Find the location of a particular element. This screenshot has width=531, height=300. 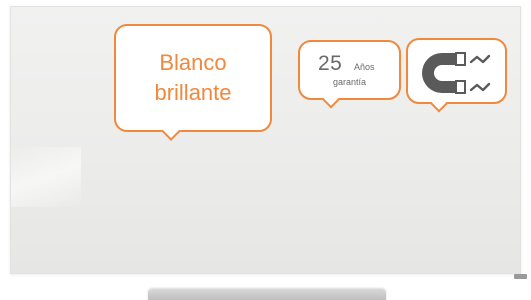

board-glare is located at coordinates (46, 177).